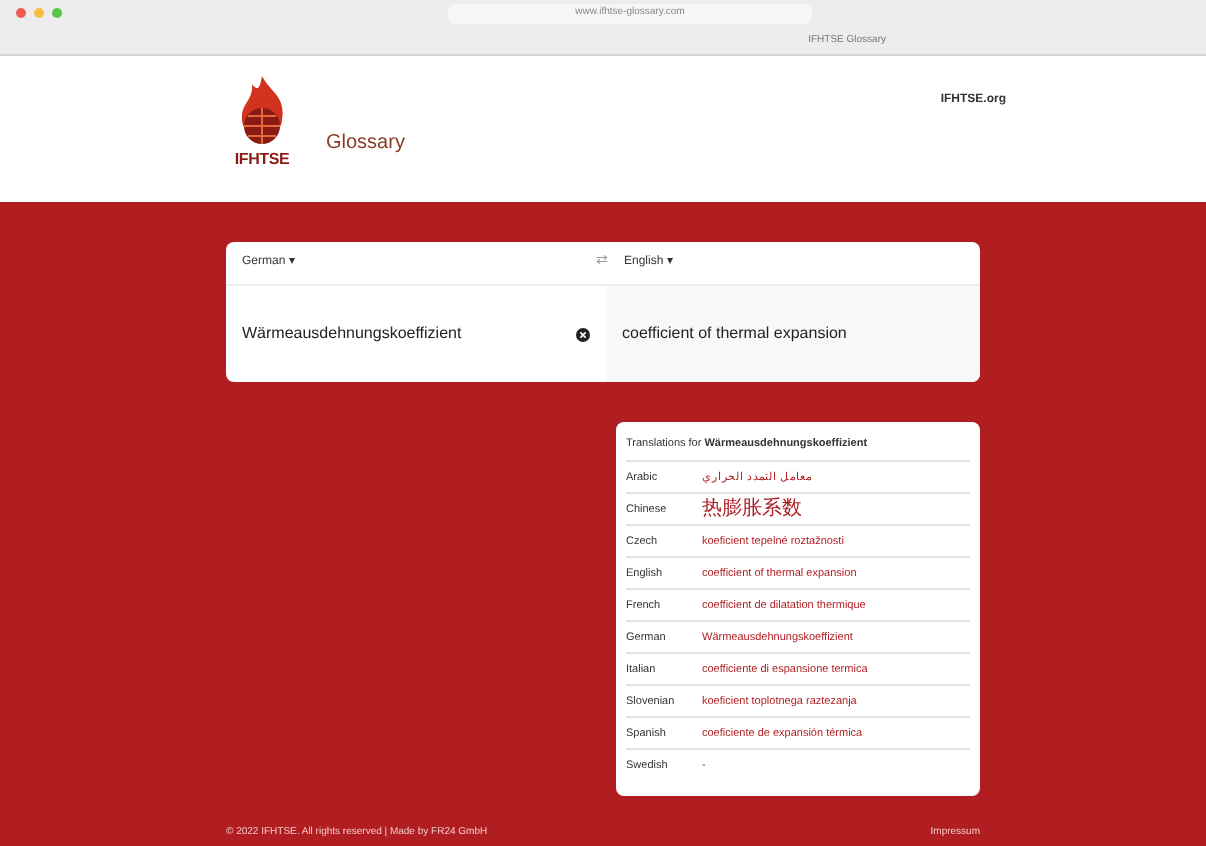  I want to click on clear-icon, so click(583, 334).